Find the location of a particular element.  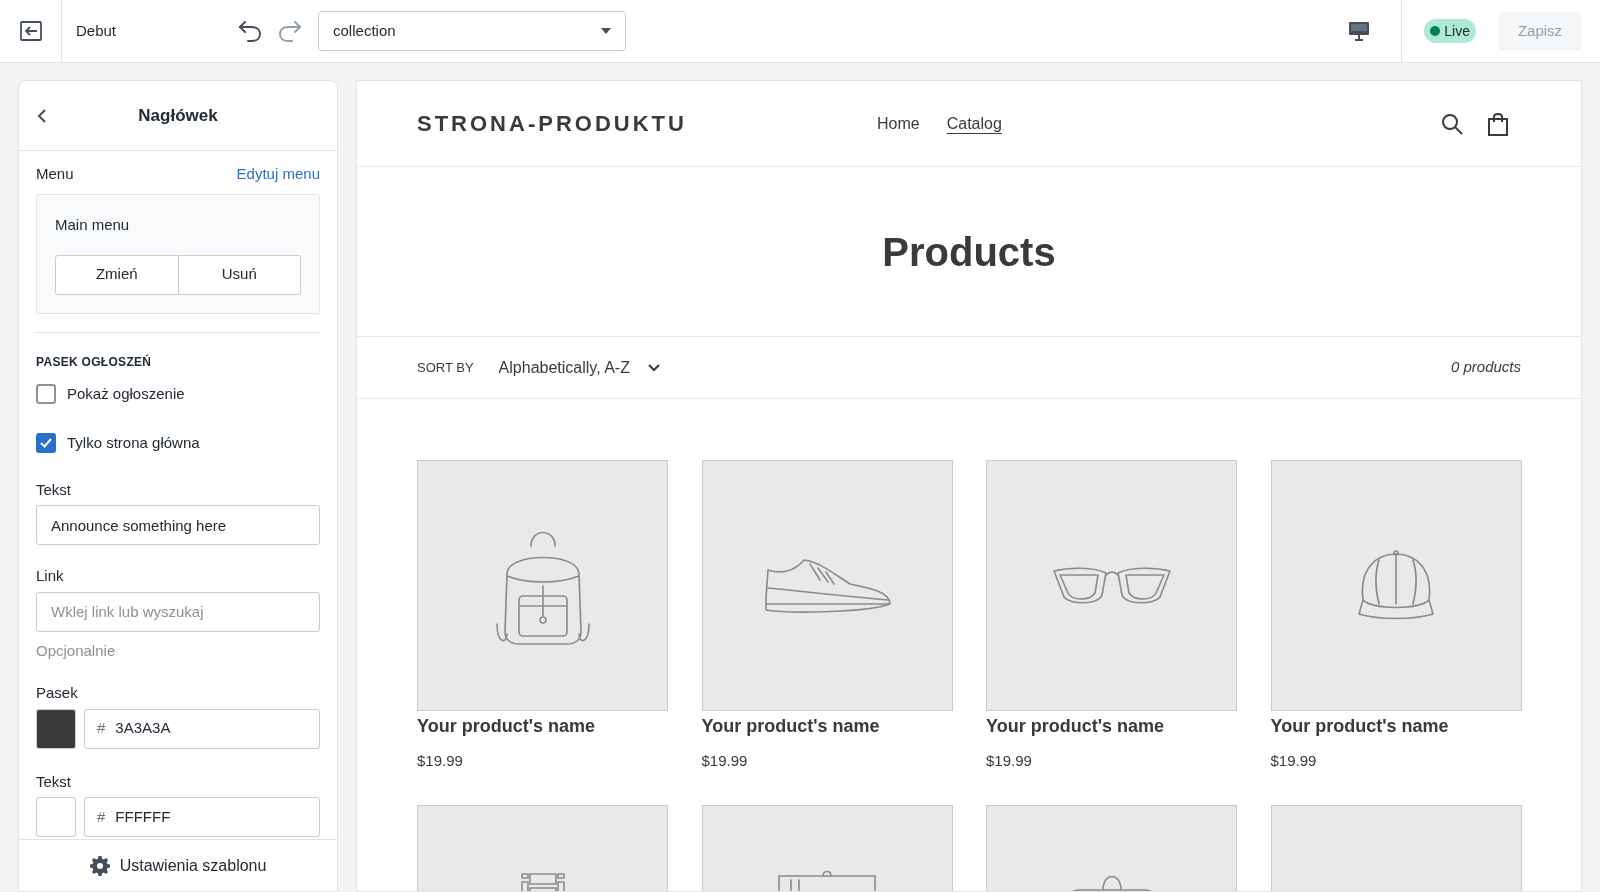

sort-label: SORT BY is located at coordinates (445, 367).